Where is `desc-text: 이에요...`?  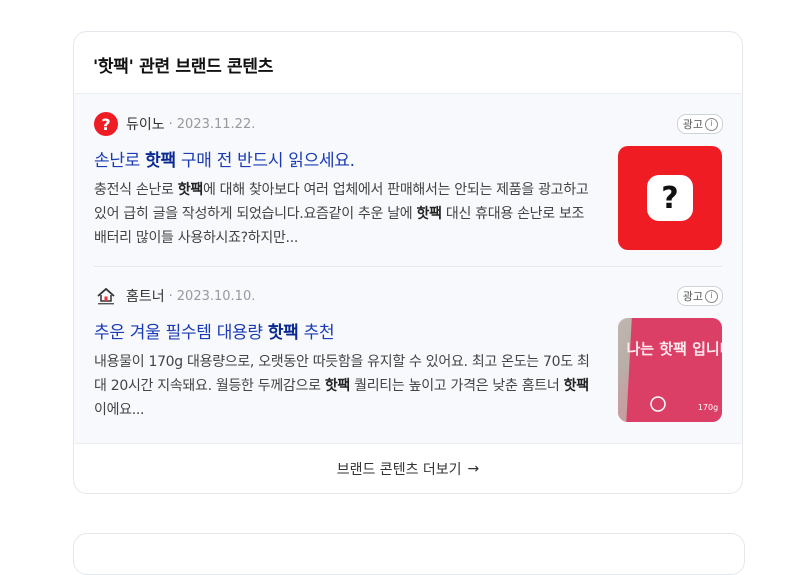
desc-text: 이에요... is located at coordinates (119, 410).